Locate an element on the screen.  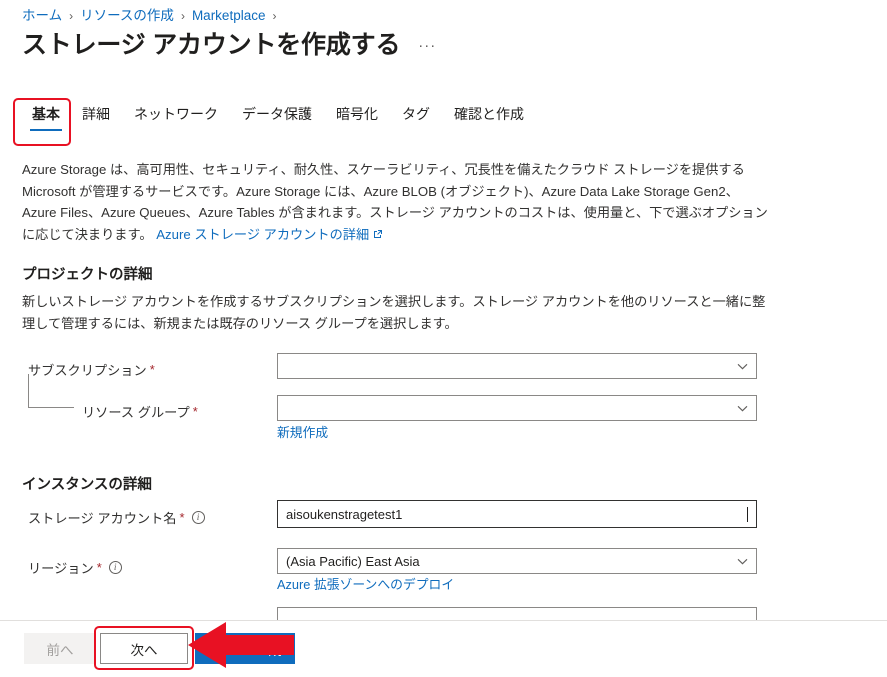
breadcrumb: ホーム › リソースの作成 › Marketplace › is located at coordinates (152, 16).